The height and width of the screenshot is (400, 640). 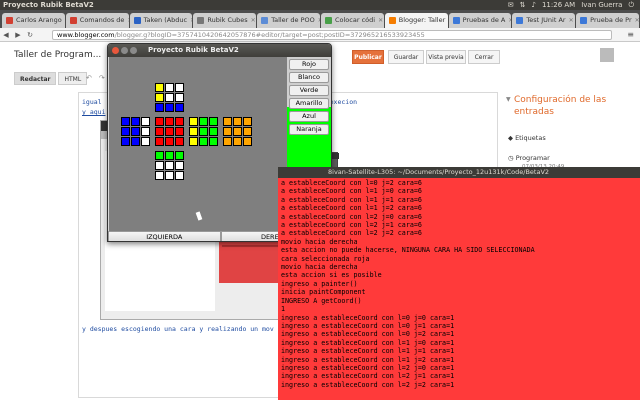 What do you see at coordinates (97, 20) in the screenshot?
I see `browser-tab: Comandos de✕` at bounding box center [97, 20].